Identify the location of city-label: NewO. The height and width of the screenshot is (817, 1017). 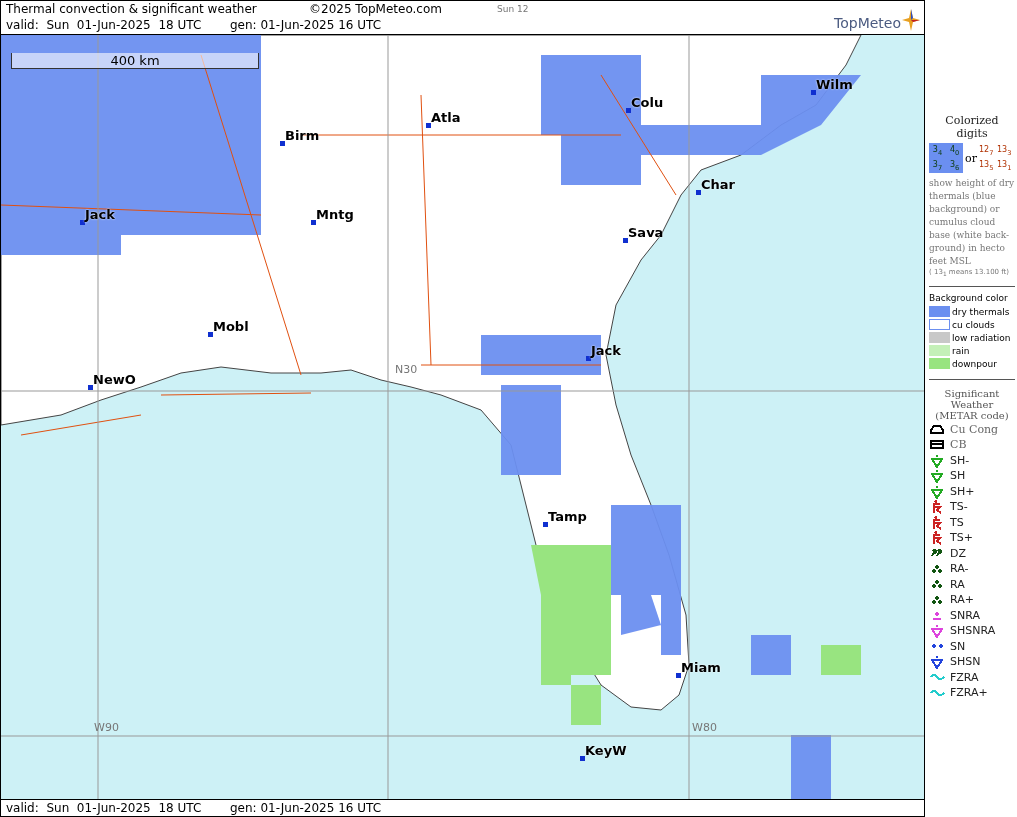
(114, 379).